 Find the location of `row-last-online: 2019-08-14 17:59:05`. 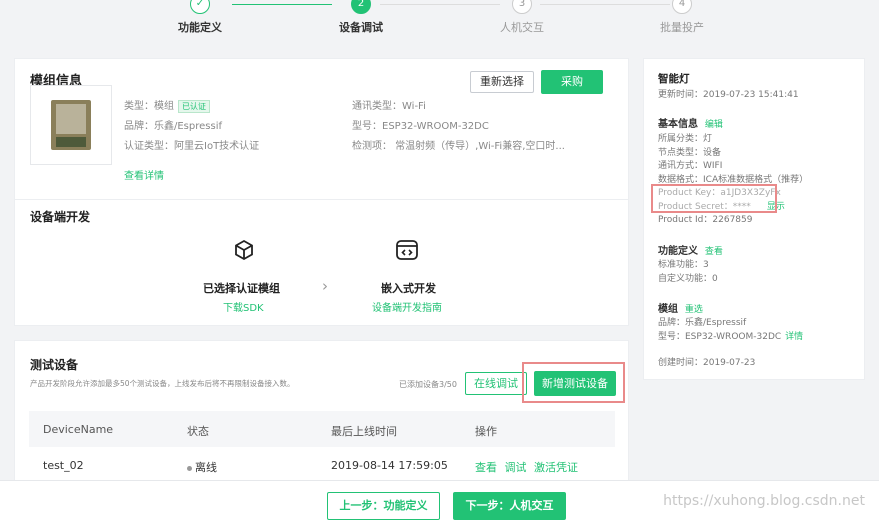

row-last-online: 2019-08-14 17:59:05 is located at coordinates (389, 465).